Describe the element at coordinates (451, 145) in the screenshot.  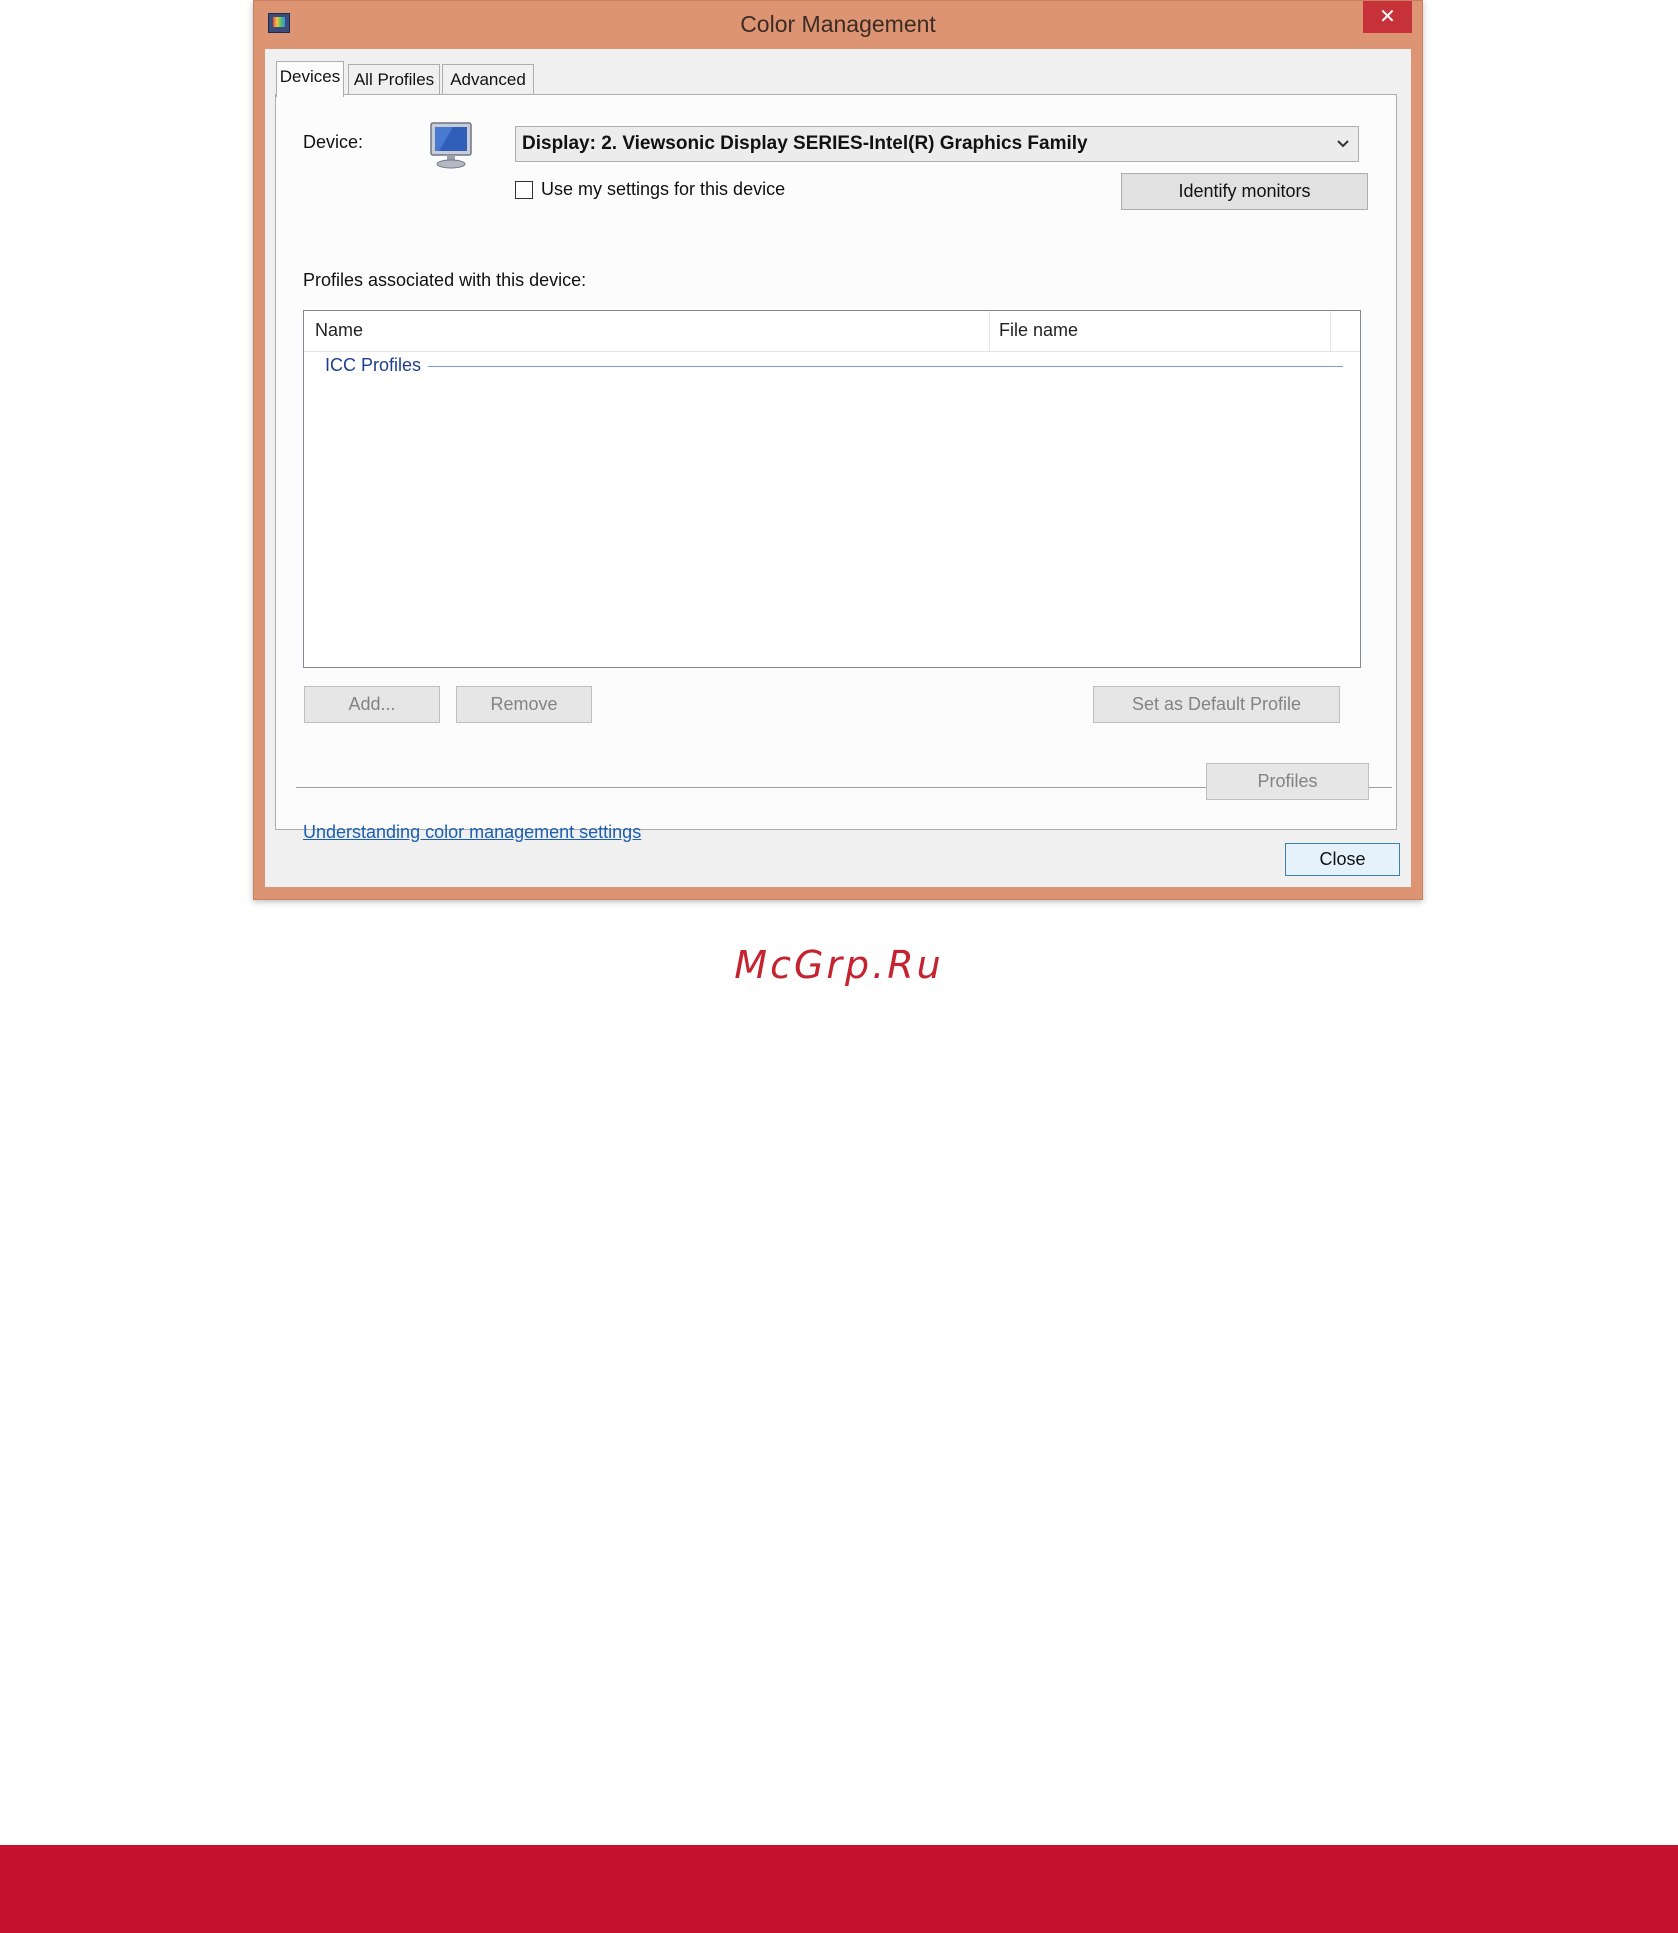
I see `monitor-icon` at that location.